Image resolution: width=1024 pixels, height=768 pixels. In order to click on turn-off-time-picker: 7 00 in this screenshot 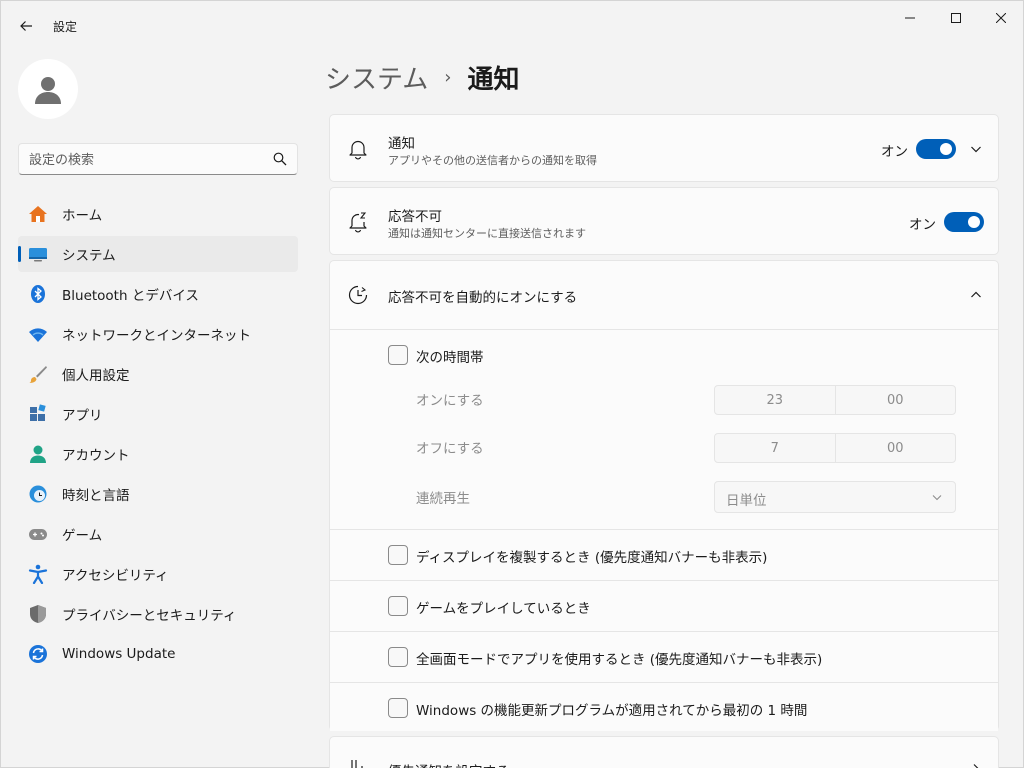, I will do `click(835, 448)`.